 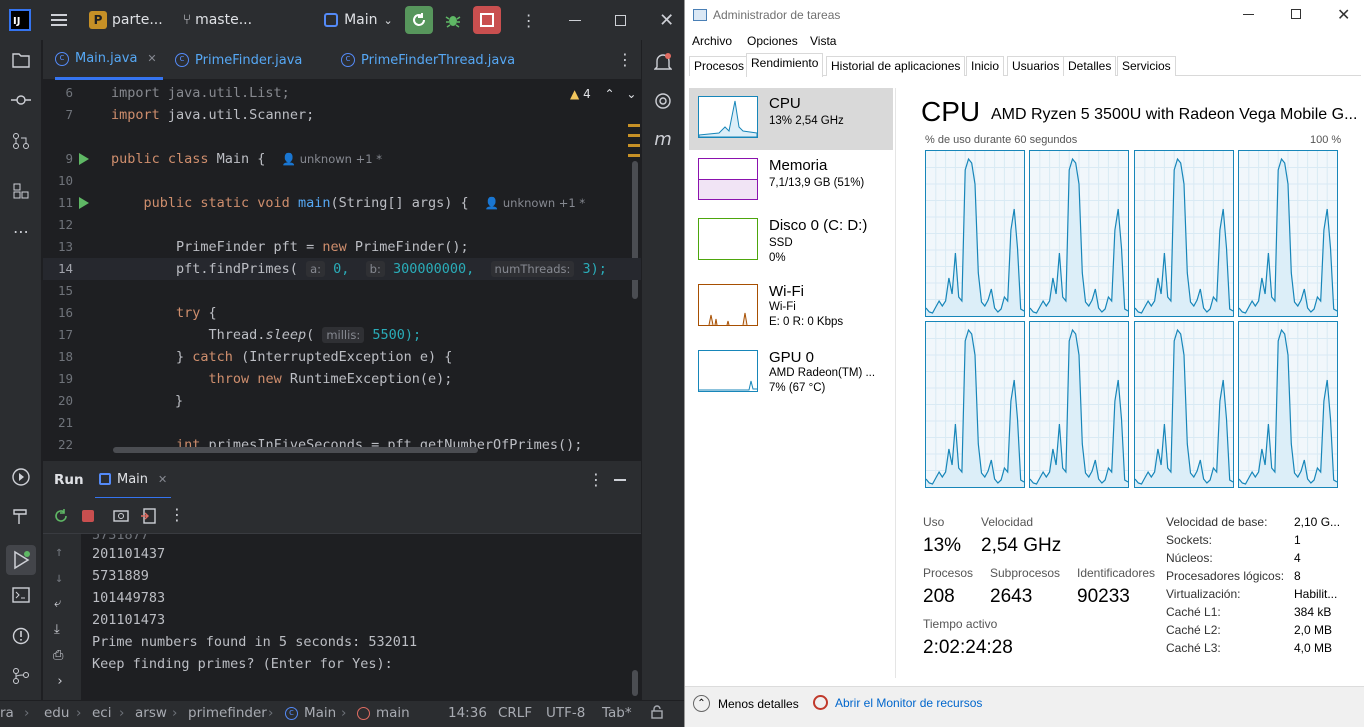 I want to click on debug-bug-icon, so click(x=453, y=20).